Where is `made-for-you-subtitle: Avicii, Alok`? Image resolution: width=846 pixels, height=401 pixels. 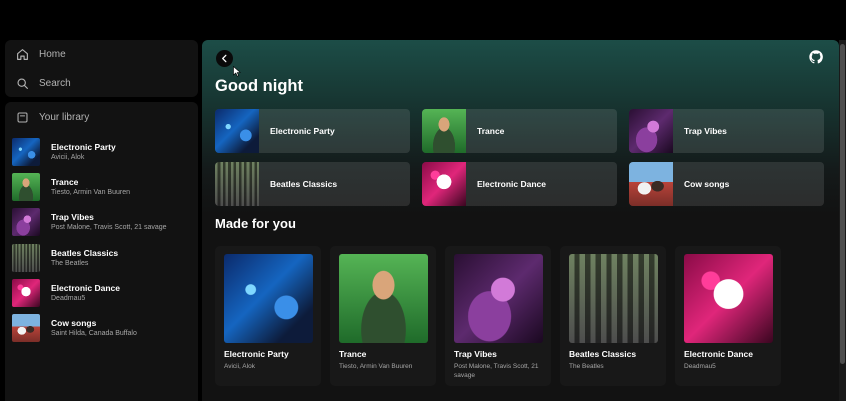 made-for-you-subtitle: Avicii, Alok is located at coordinates (239, 366).